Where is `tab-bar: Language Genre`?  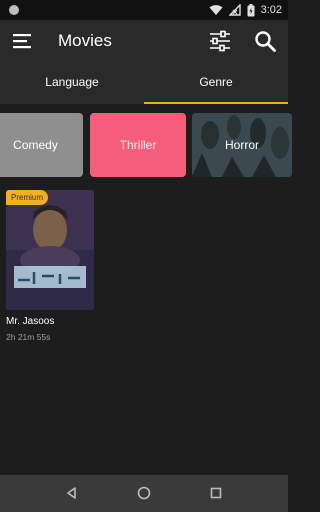
tab-bar: Language Genre is located at coordinates (144, 83).